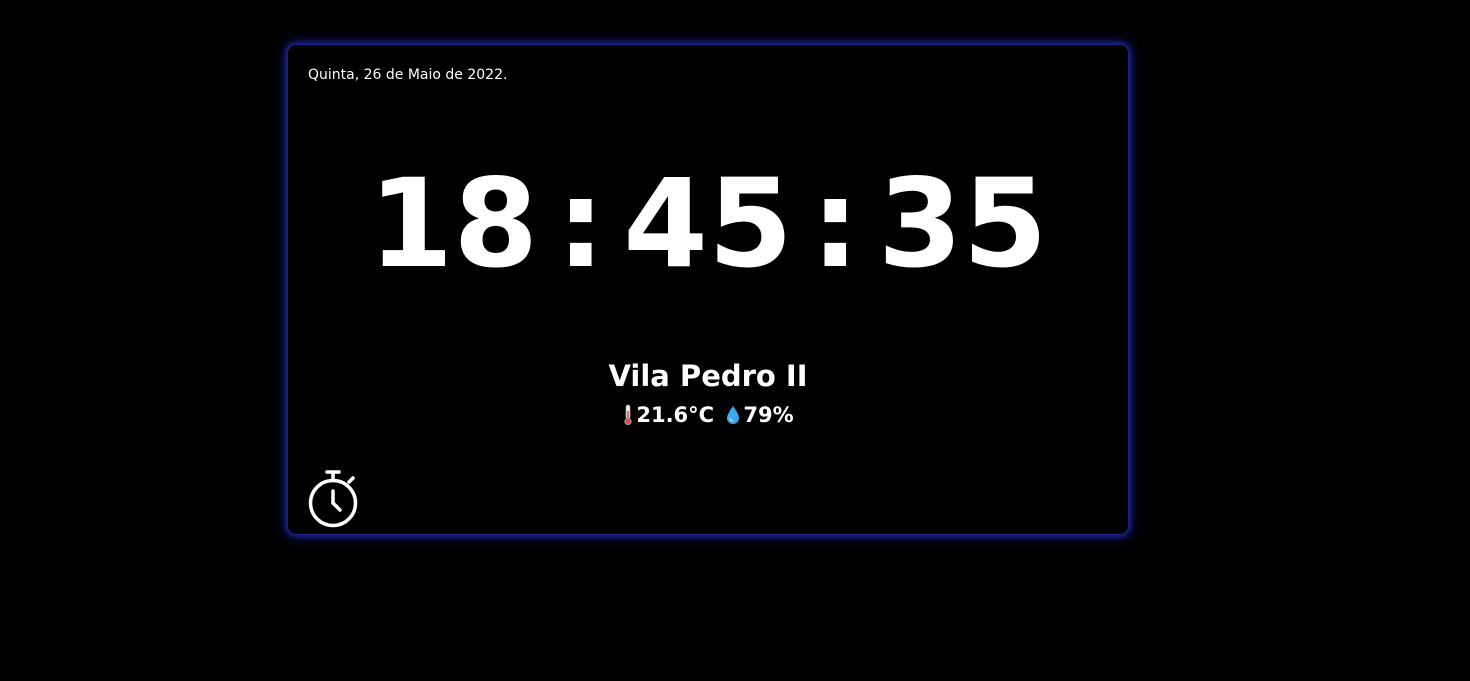  Describe the element at coordinates (708, 376) in the screenshot. I see `location-name: Vila Pedro II` at that location.